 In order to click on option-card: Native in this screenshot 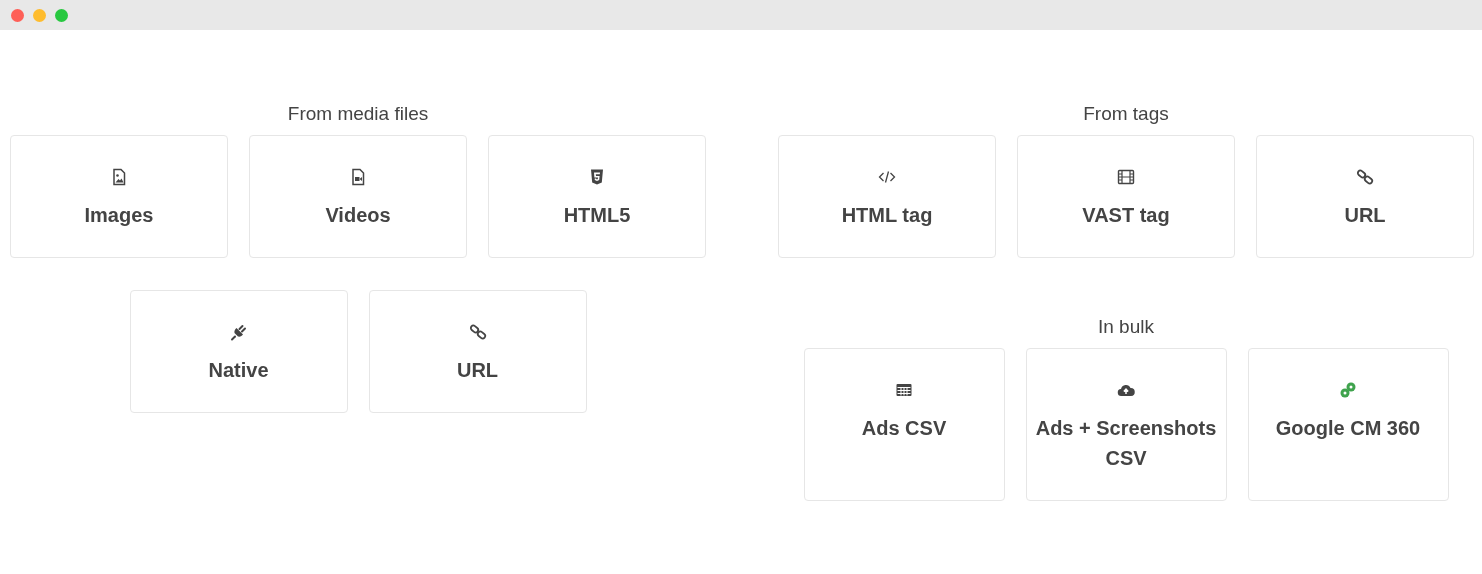, I will do `click(238, 351)`.